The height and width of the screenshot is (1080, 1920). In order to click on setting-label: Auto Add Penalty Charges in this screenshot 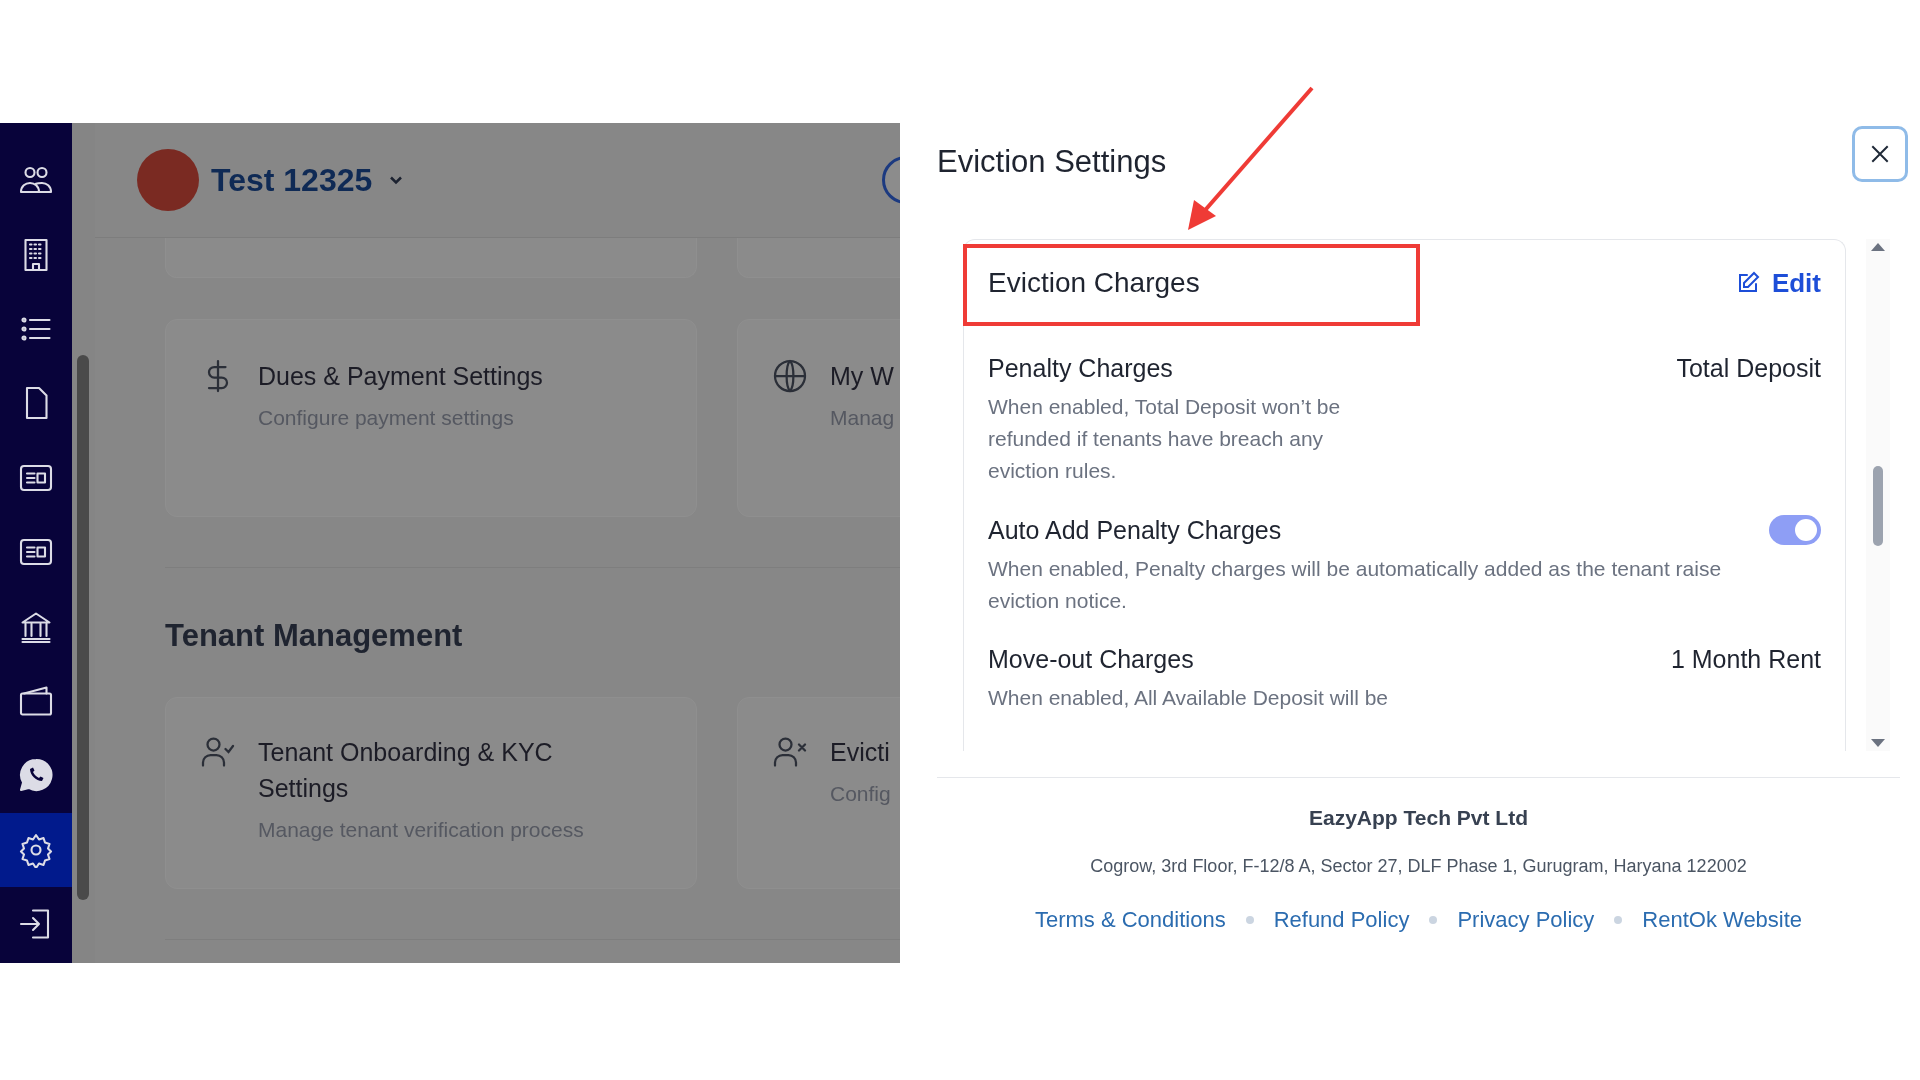, I will do `click(1135, 530)`.